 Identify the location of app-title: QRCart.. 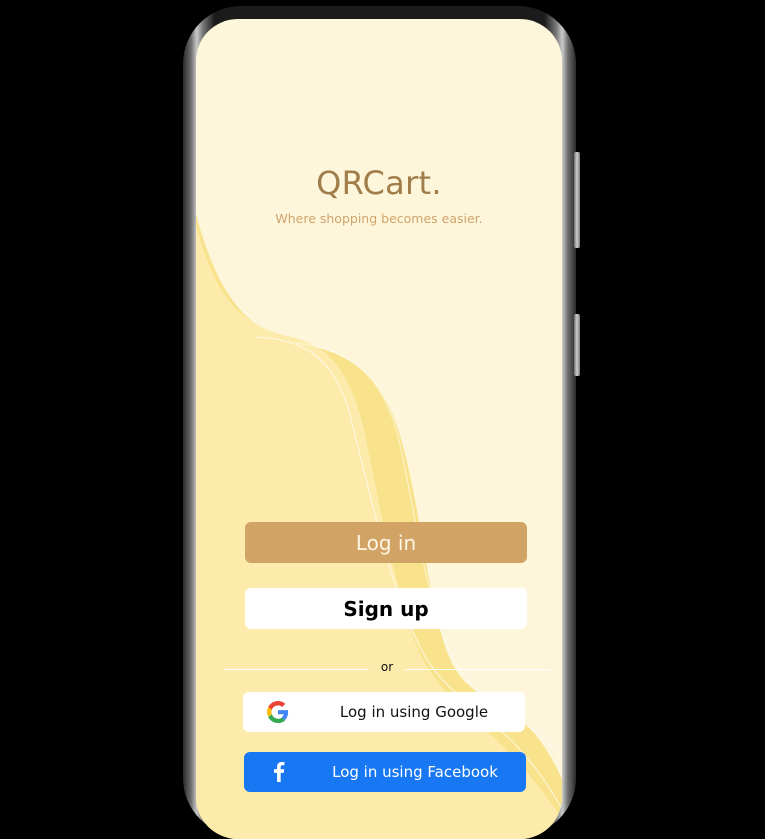
(379, 183).